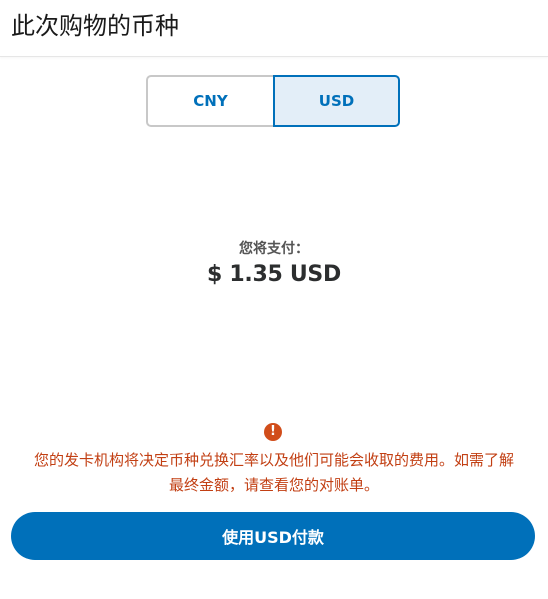 This screenshot has height=599, width=548. What do you see at coordinates (274, 28) in the screenshot?
I see `header-bar: 此次购物的币种` at bounding box center [274, 28].